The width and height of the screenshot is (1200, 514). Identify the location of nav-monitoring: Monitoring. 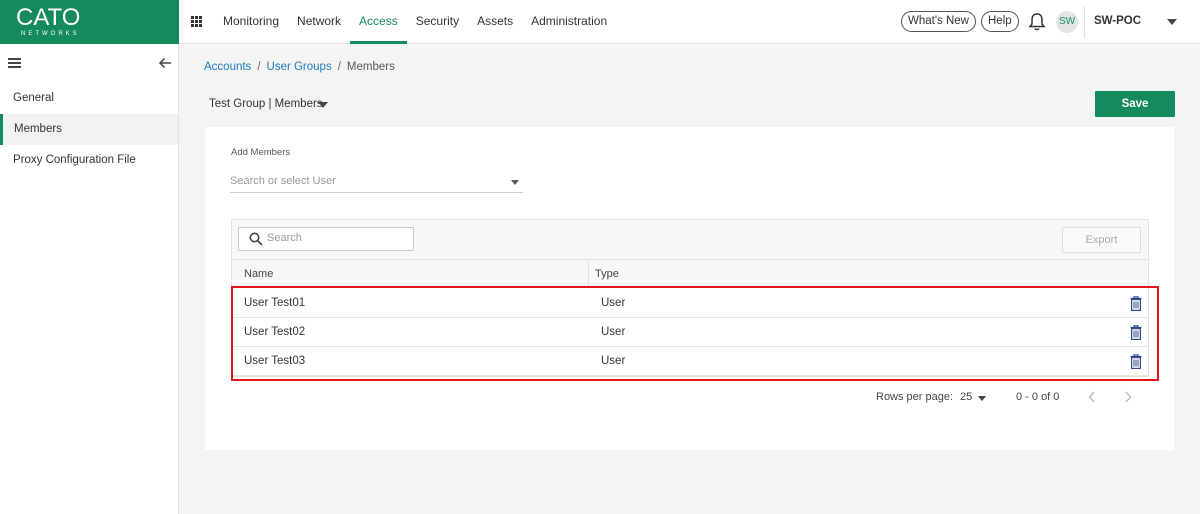
(251, 22).